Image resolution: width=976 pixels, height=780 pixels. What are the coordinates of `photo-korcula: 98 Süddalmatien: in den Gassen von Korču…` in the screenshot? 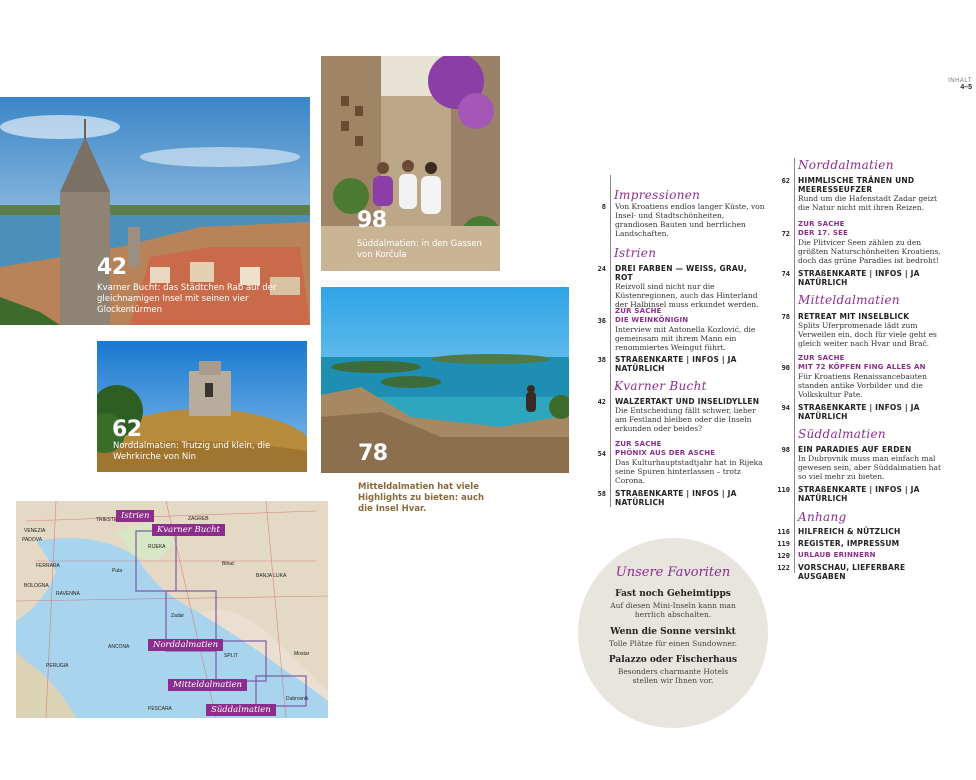 It's located at (410, 163).